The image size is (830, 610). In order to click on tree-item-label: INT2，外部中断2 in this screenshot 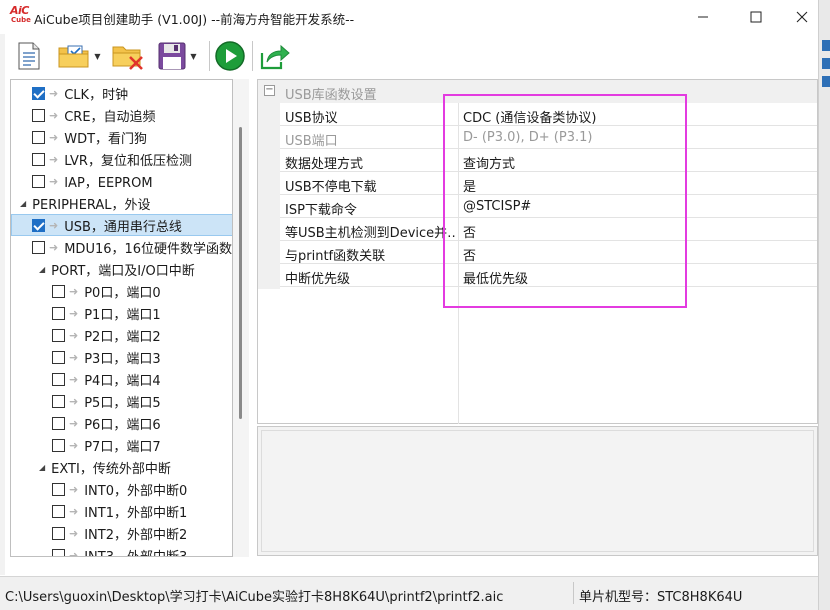, I will do `click(136, 535)`.